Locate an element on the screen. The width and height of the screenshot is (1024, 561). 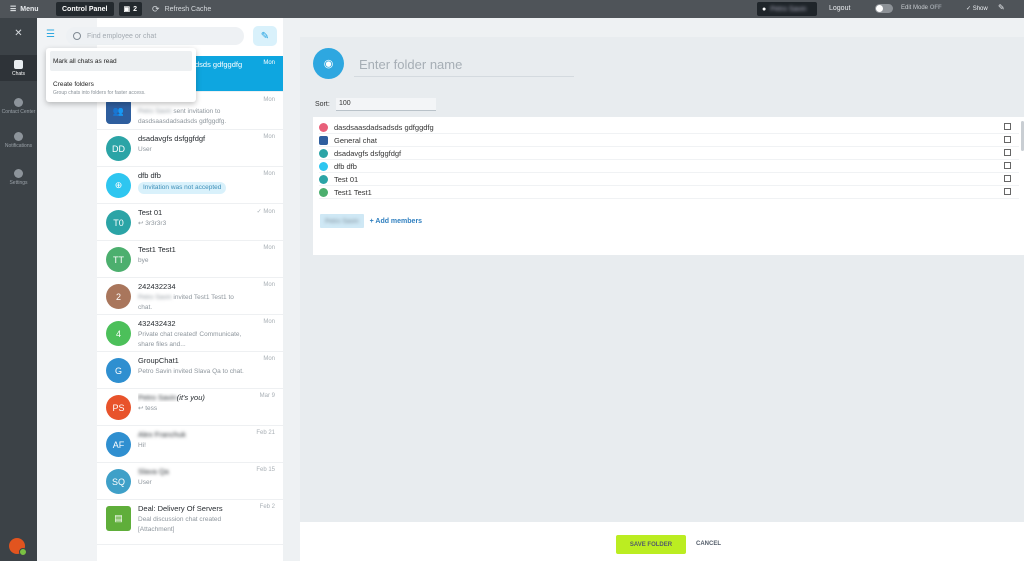
logout-link: Logout is located at coordinates (839, 8).